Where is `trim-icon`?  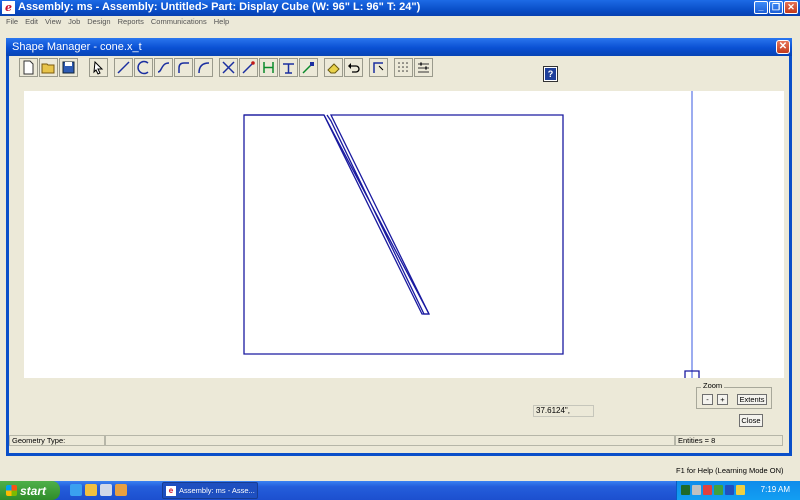 trim-icon is located at coordinates (228, 67).